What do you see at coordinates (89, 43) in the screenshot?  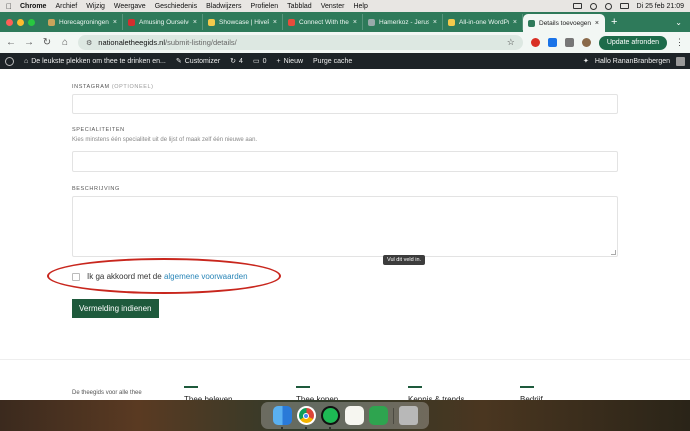 I see `site-info-icon: ⚙` at bounding box center [89, 43].